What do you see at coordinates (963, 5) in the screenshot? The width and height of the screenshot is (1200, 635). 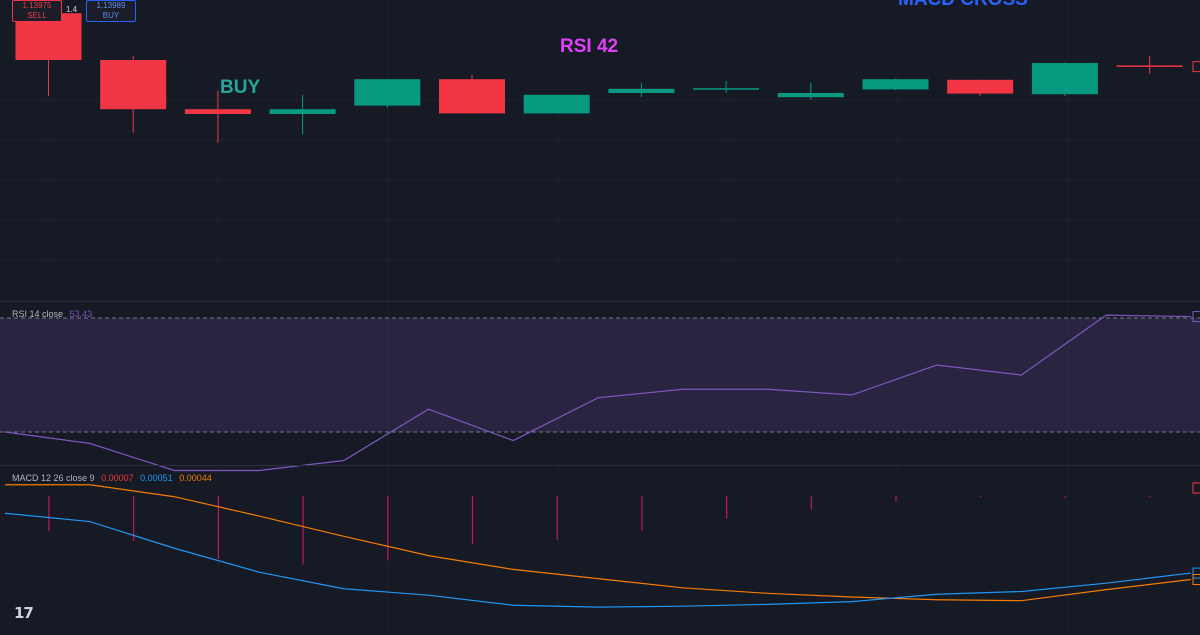 I see `macd-cross-annotation: MACD CROSS` at bounding box center [963, 5].